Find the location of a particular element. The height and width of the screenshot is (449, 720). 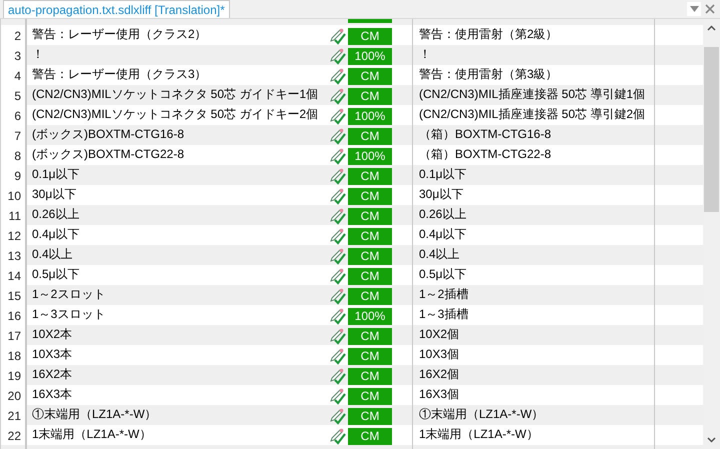

row-number: 15 is located at coordinates (13, 296).